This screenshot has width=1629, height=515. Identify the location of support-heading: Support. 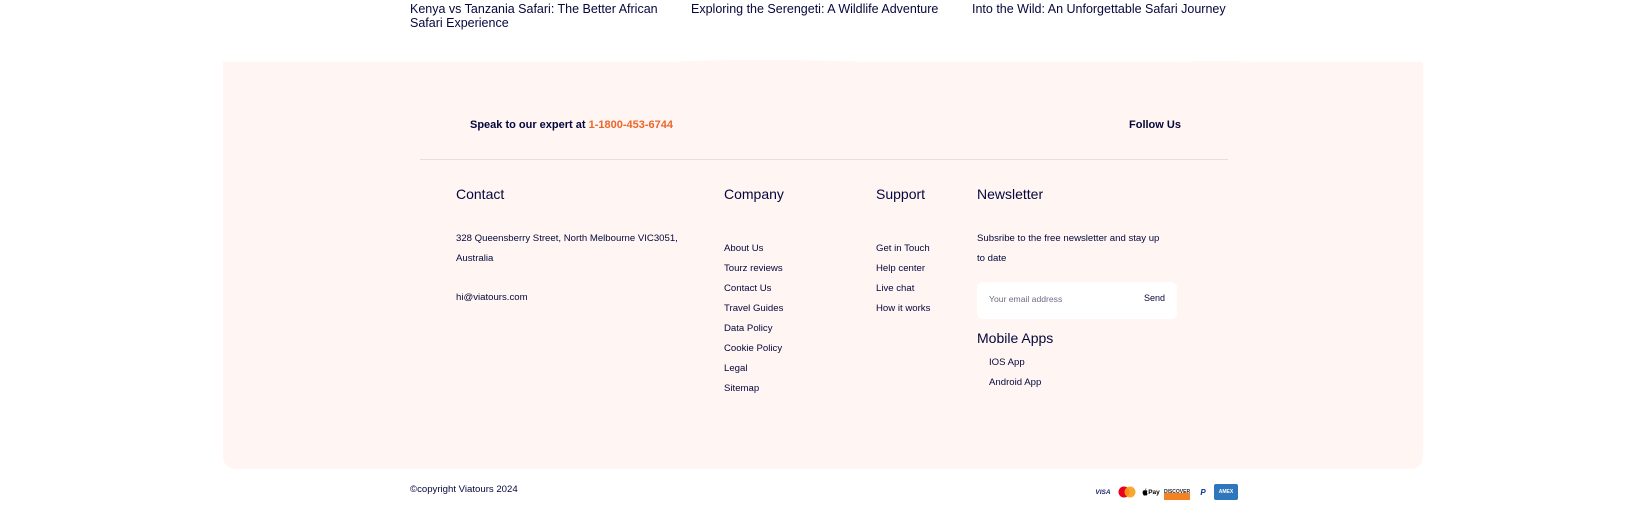
(901, 194).